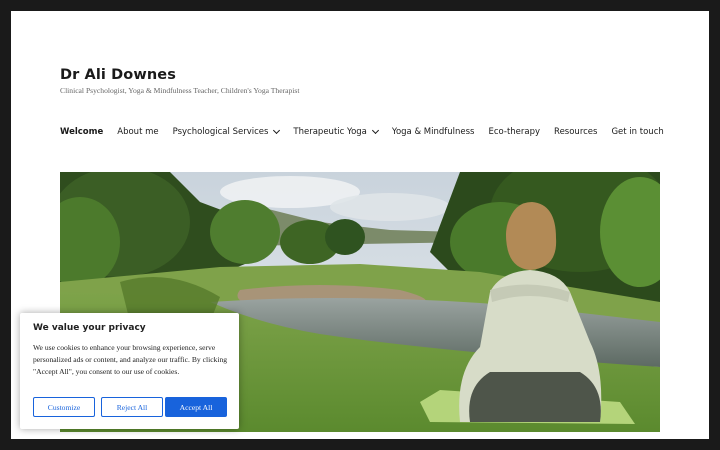 The image size is (720, 450). I want to click on nav-item-label: Resources, so click(576, 132).